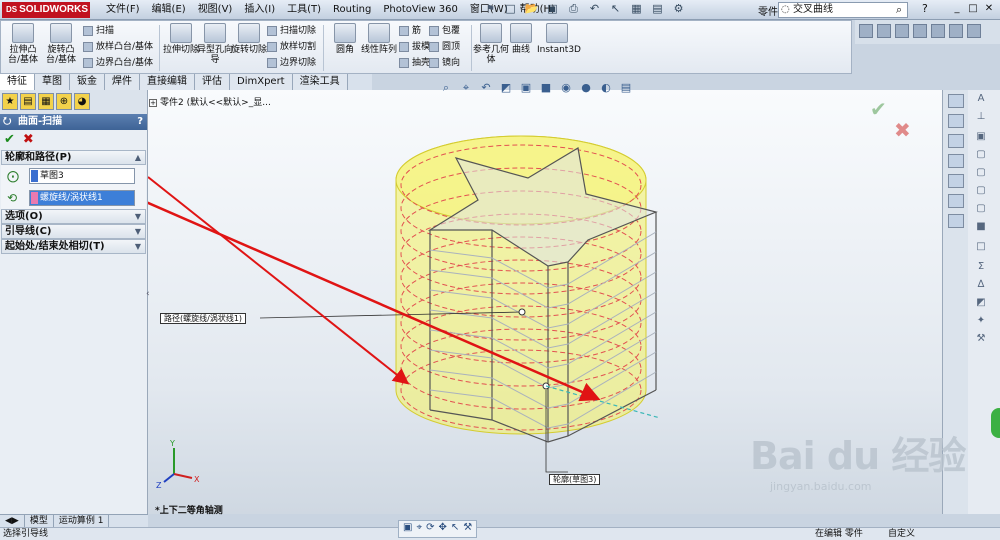 The width and height of the screenshot is (1000, 540). What do you see at coordinates (510, 9) in the screenshot?
I see `new-document-icon: □` at bounding box center [510, 9].